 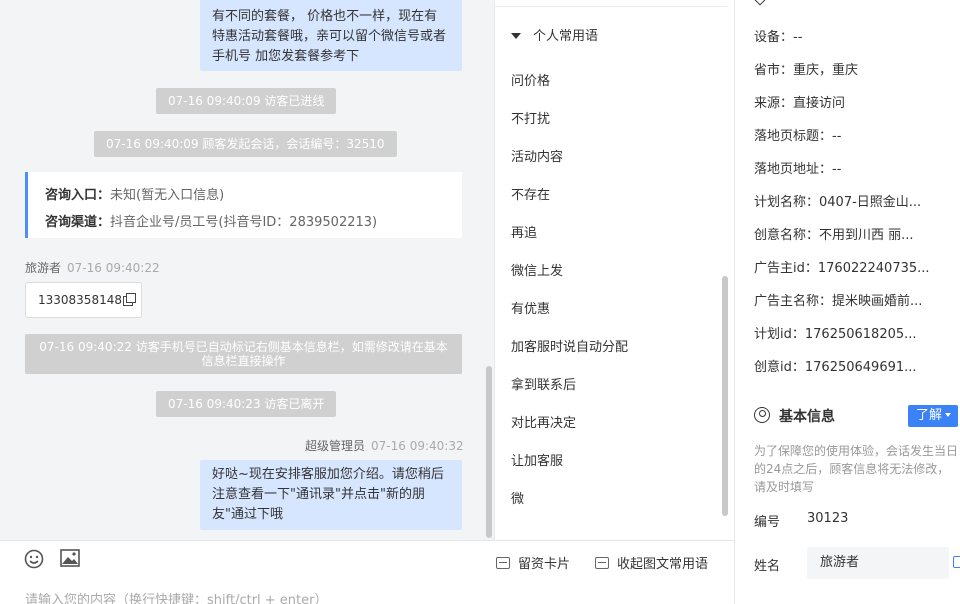 What do you see at coordinates (543, 421) in the screenshot?
I see `phrase-item: 对比再决定` at bounding box center [543, 421].